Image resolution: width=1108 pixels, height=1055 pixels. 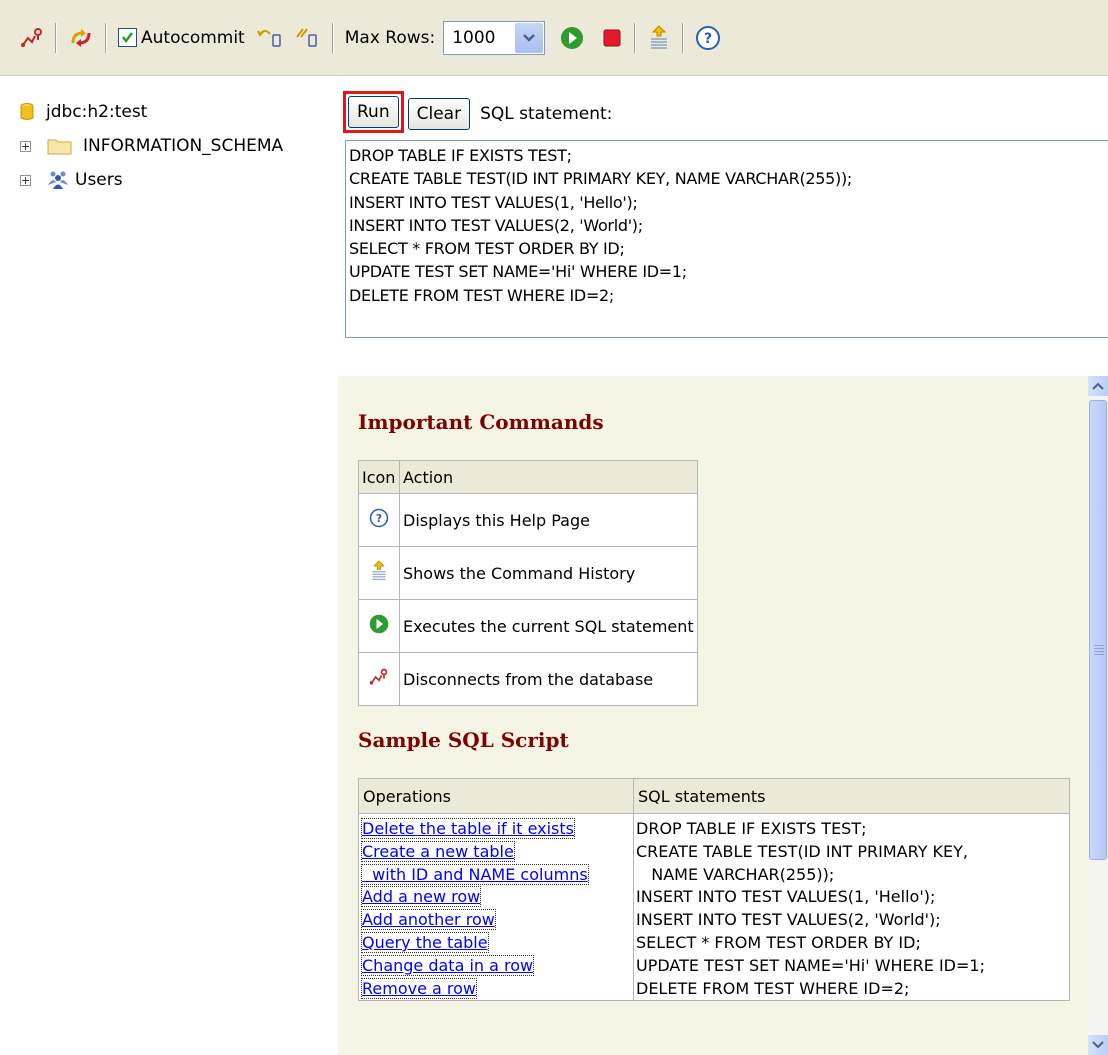 What do you see at coordinates (390, 37) in the screenshot?
I see `max-rows-label: Max Rows:` at bounding box center [390, 37].